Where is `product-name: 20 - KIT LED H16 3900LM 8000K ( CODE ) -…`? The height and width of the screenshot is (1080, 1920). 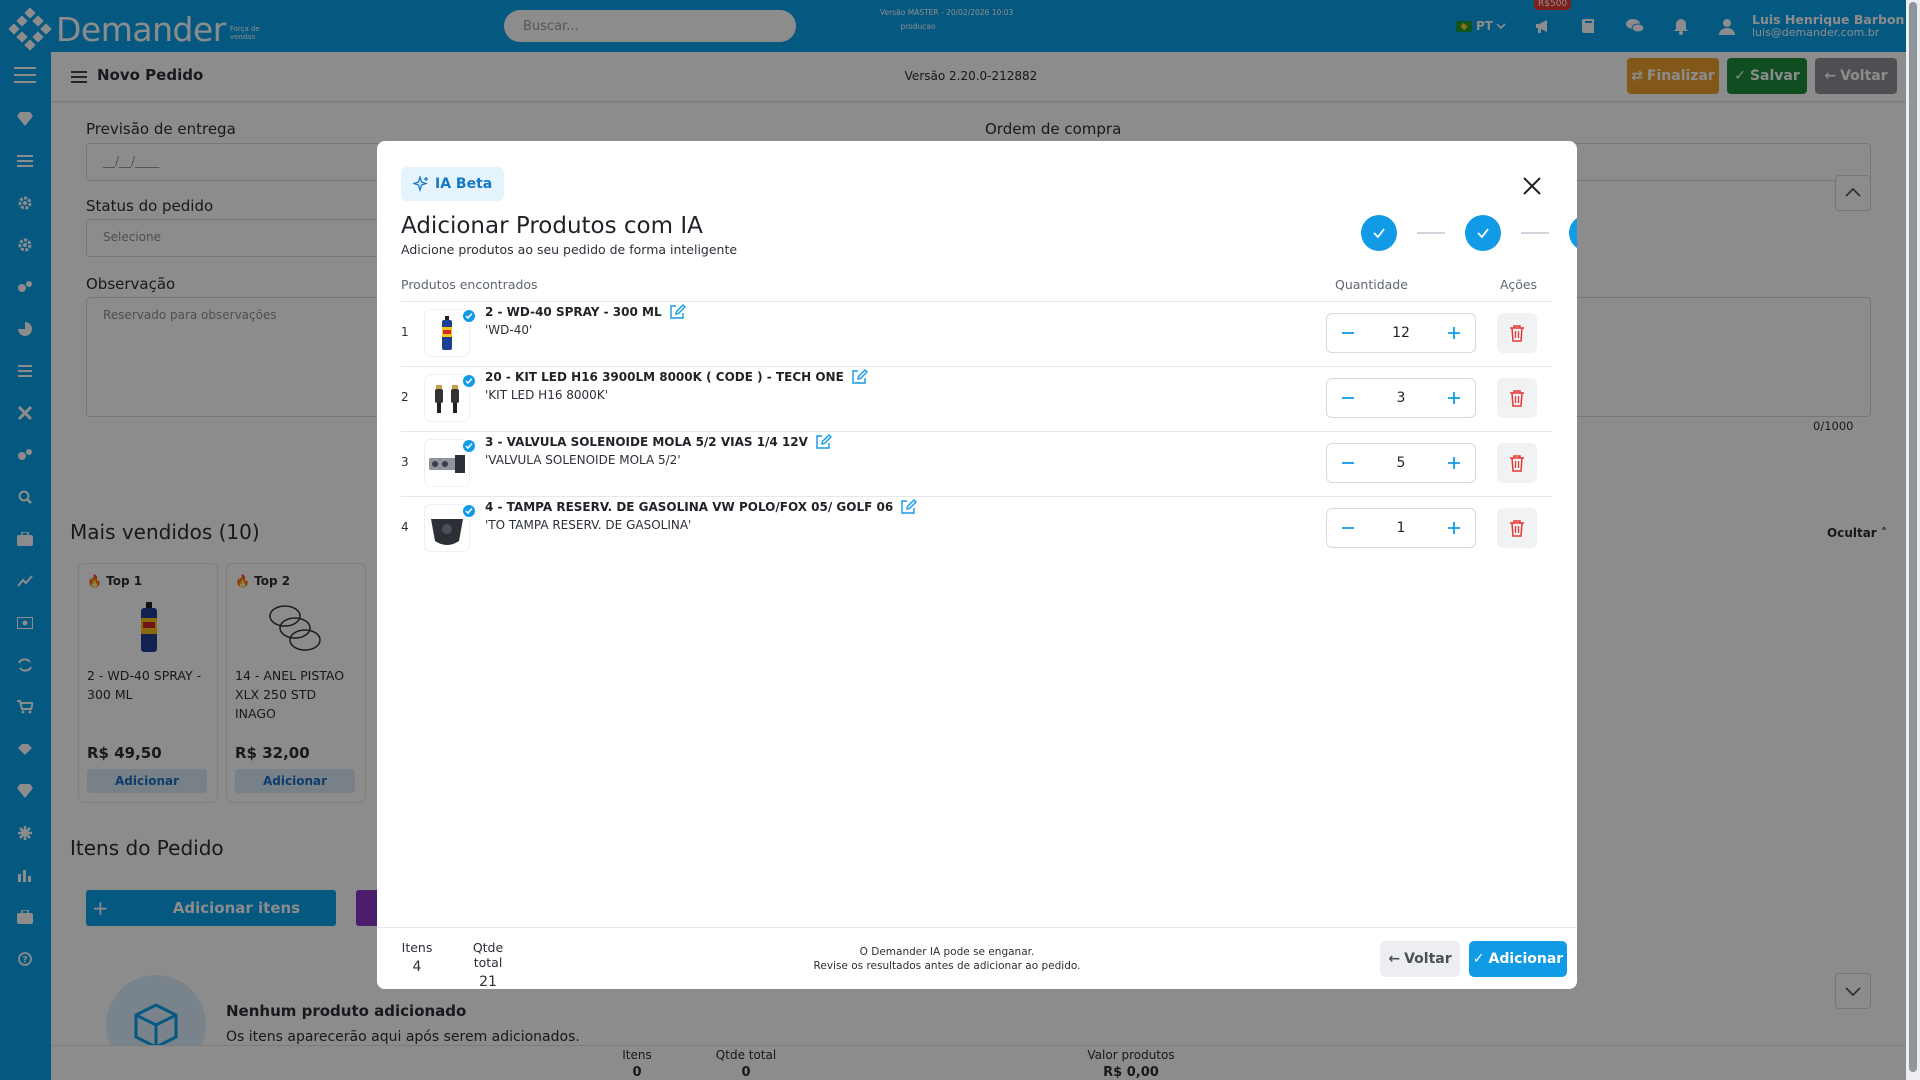
product-name: 20 - KIT LED H16 3900LM 8000K ( CODE ) -… is located at coordinates (676, 377).